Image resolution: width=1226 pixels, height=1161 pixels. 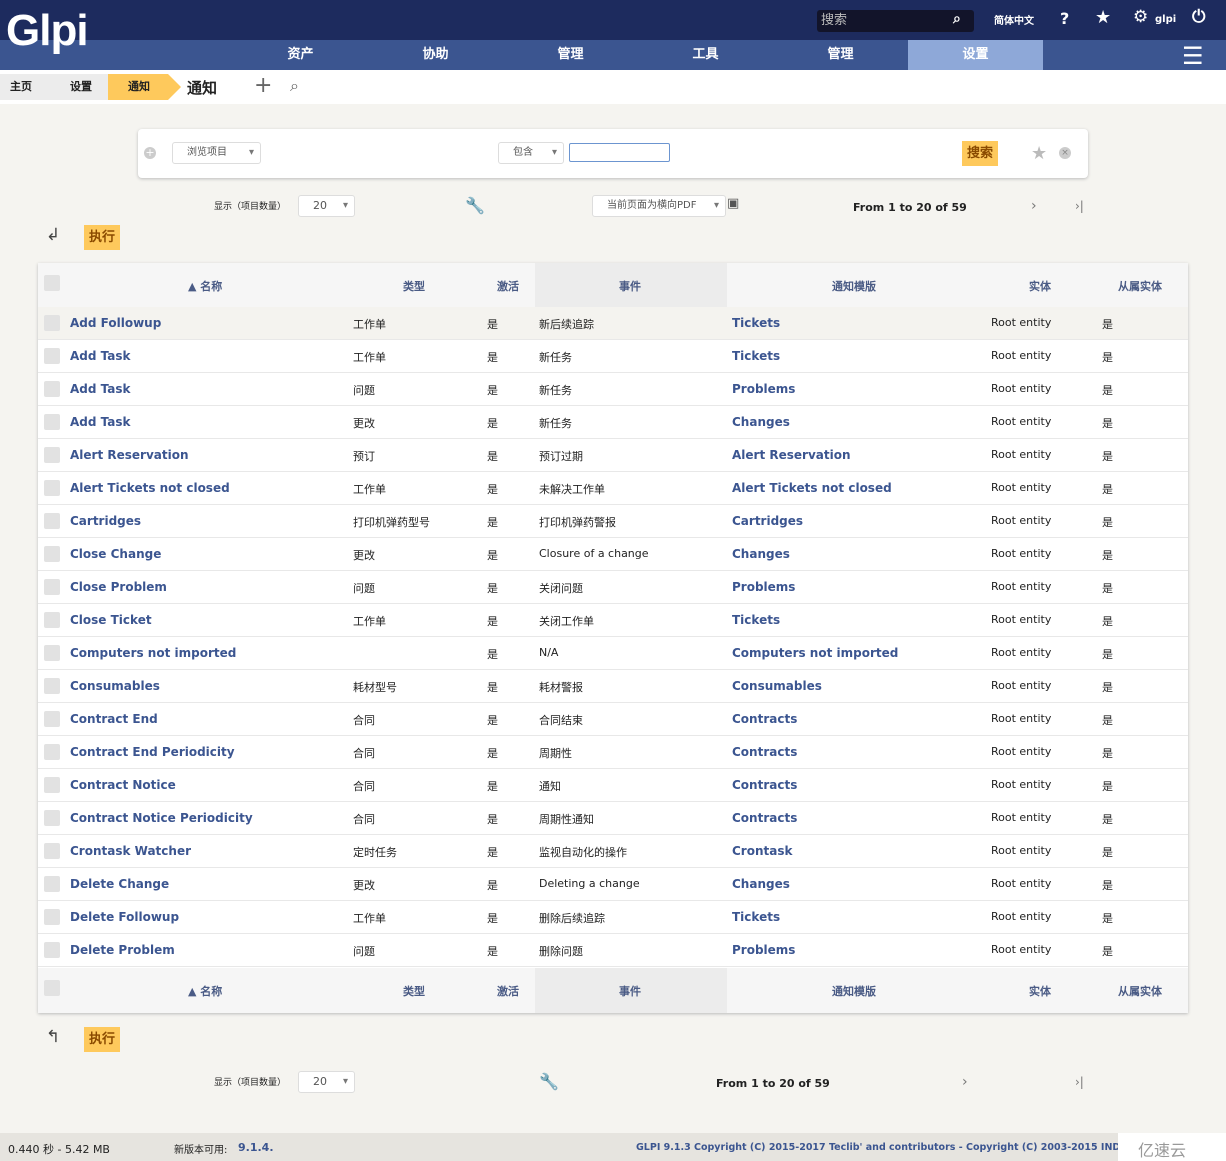 What do you see at coordinates (124, 917) in the screenshot?
I see `cell-name-link: Delete Followup` at bounding box center [124, 917].